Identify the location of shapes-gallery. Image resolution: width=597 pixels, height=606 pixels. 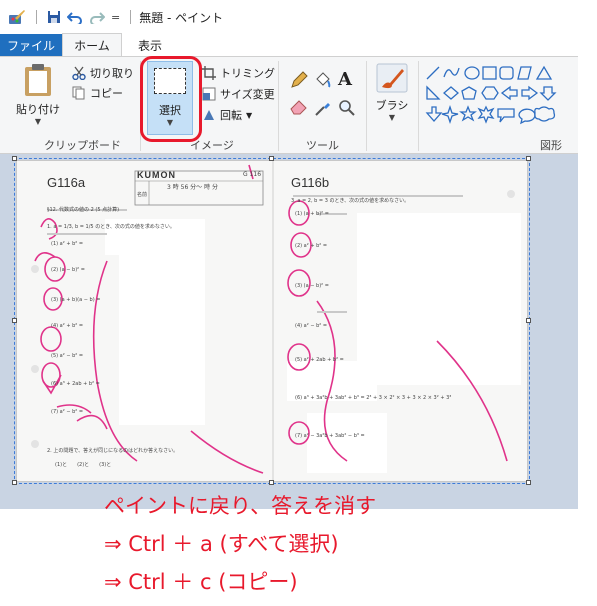
(499, 95).